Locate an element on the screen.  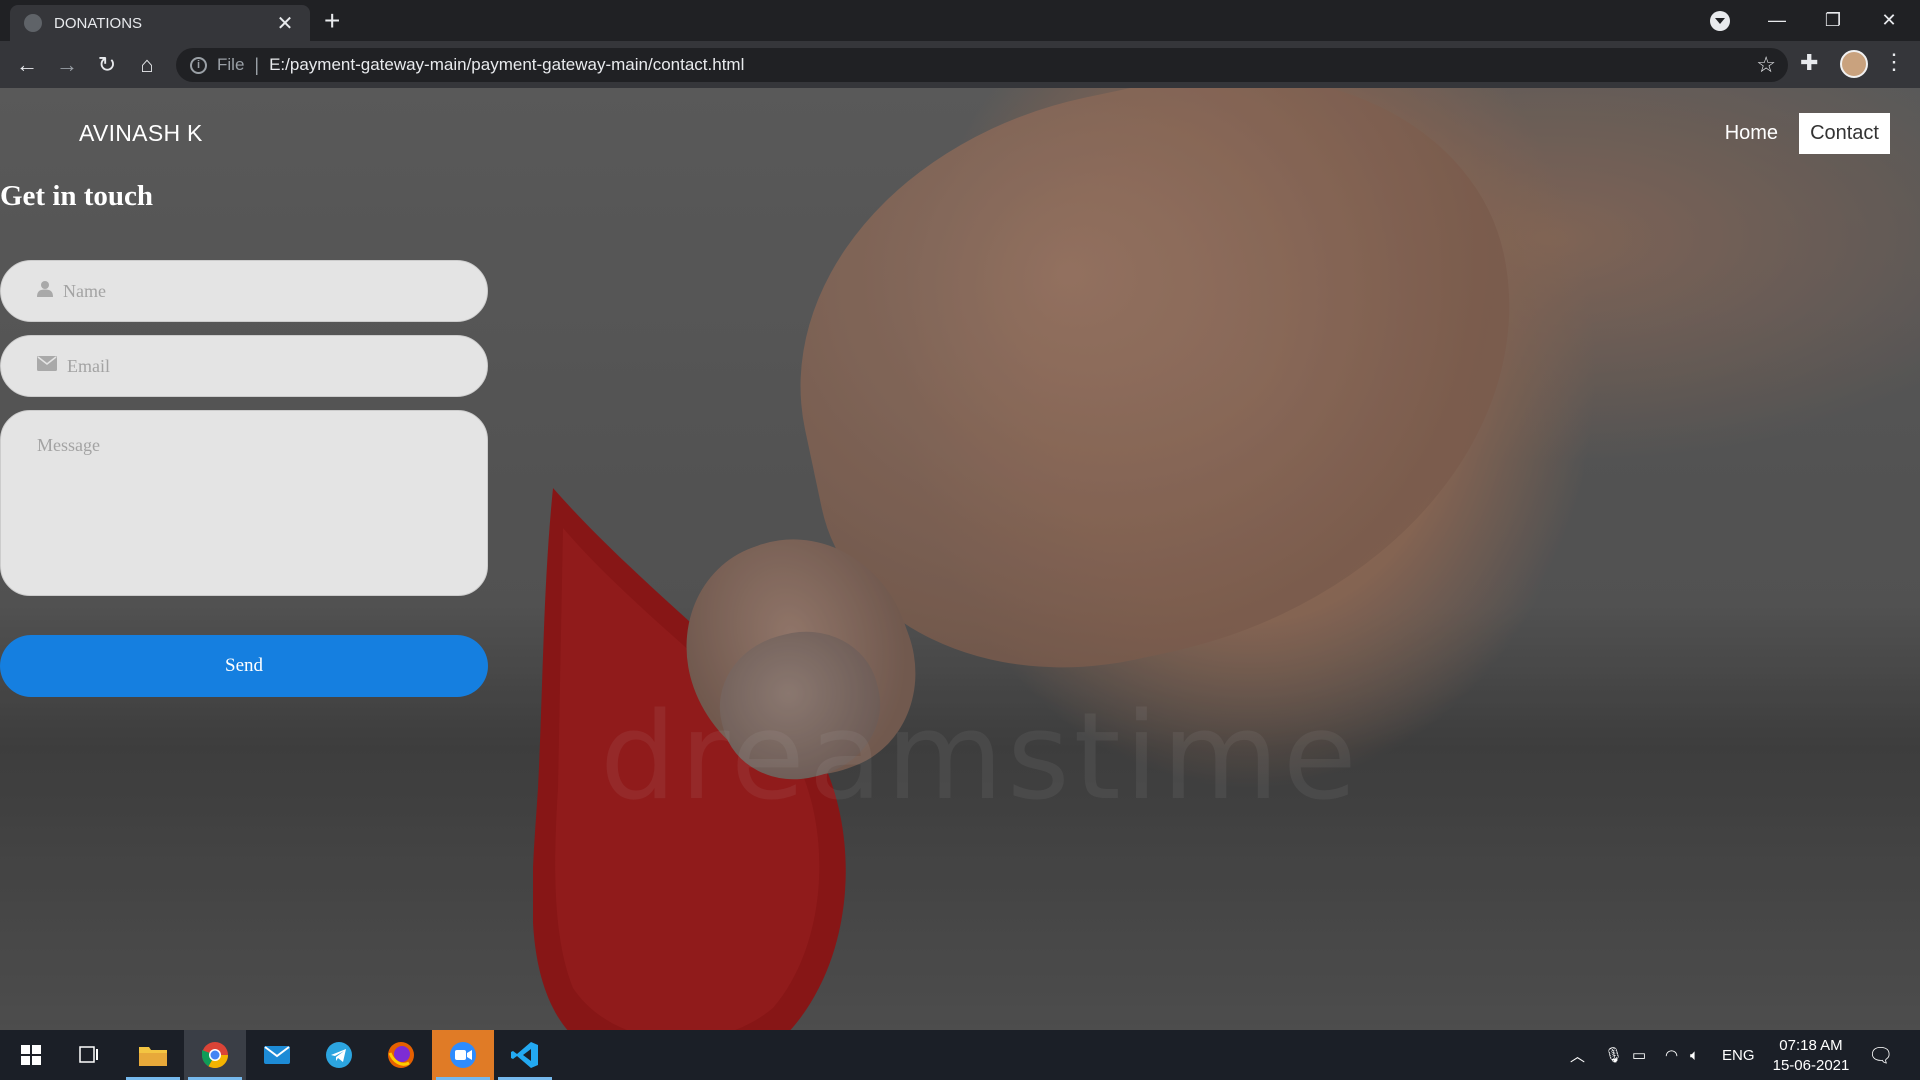
language-indicator: ENG is located at coordinates (1738, 1055).